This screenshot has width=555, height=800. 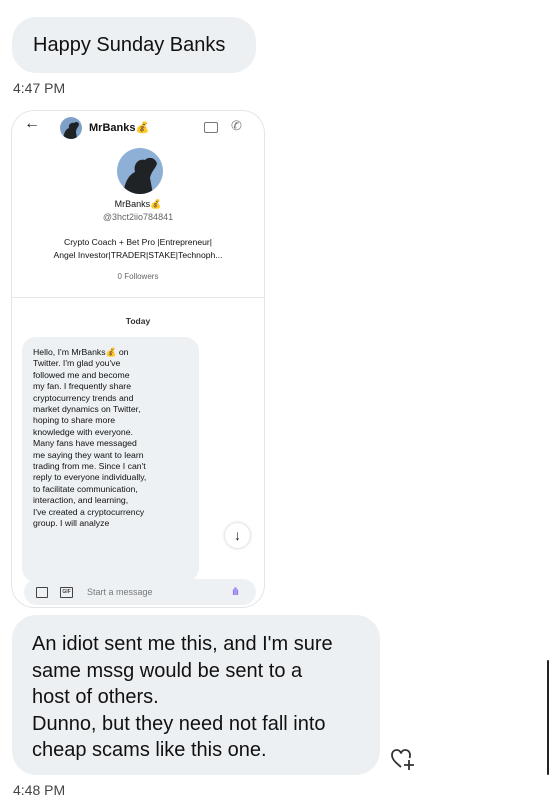 I want to click on add-reaction-heart-icon, so click(x=403, y=759).